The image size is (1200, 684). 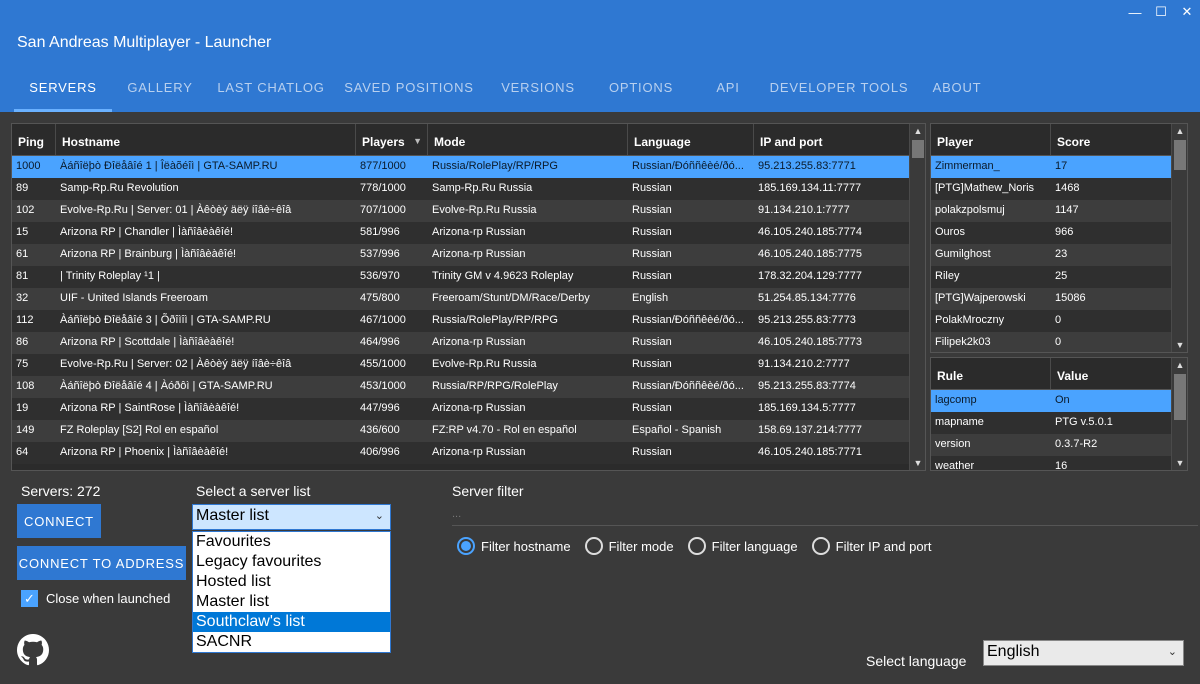 What do you see at coordinates (728, 91) in the screenshot?
I see `tab-api: API` at bounding box center [728, 91].